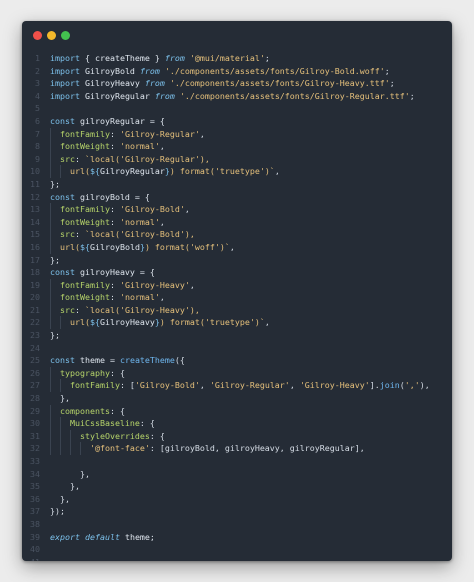  I want to click on code-line: 28 },, so click(237, 398).